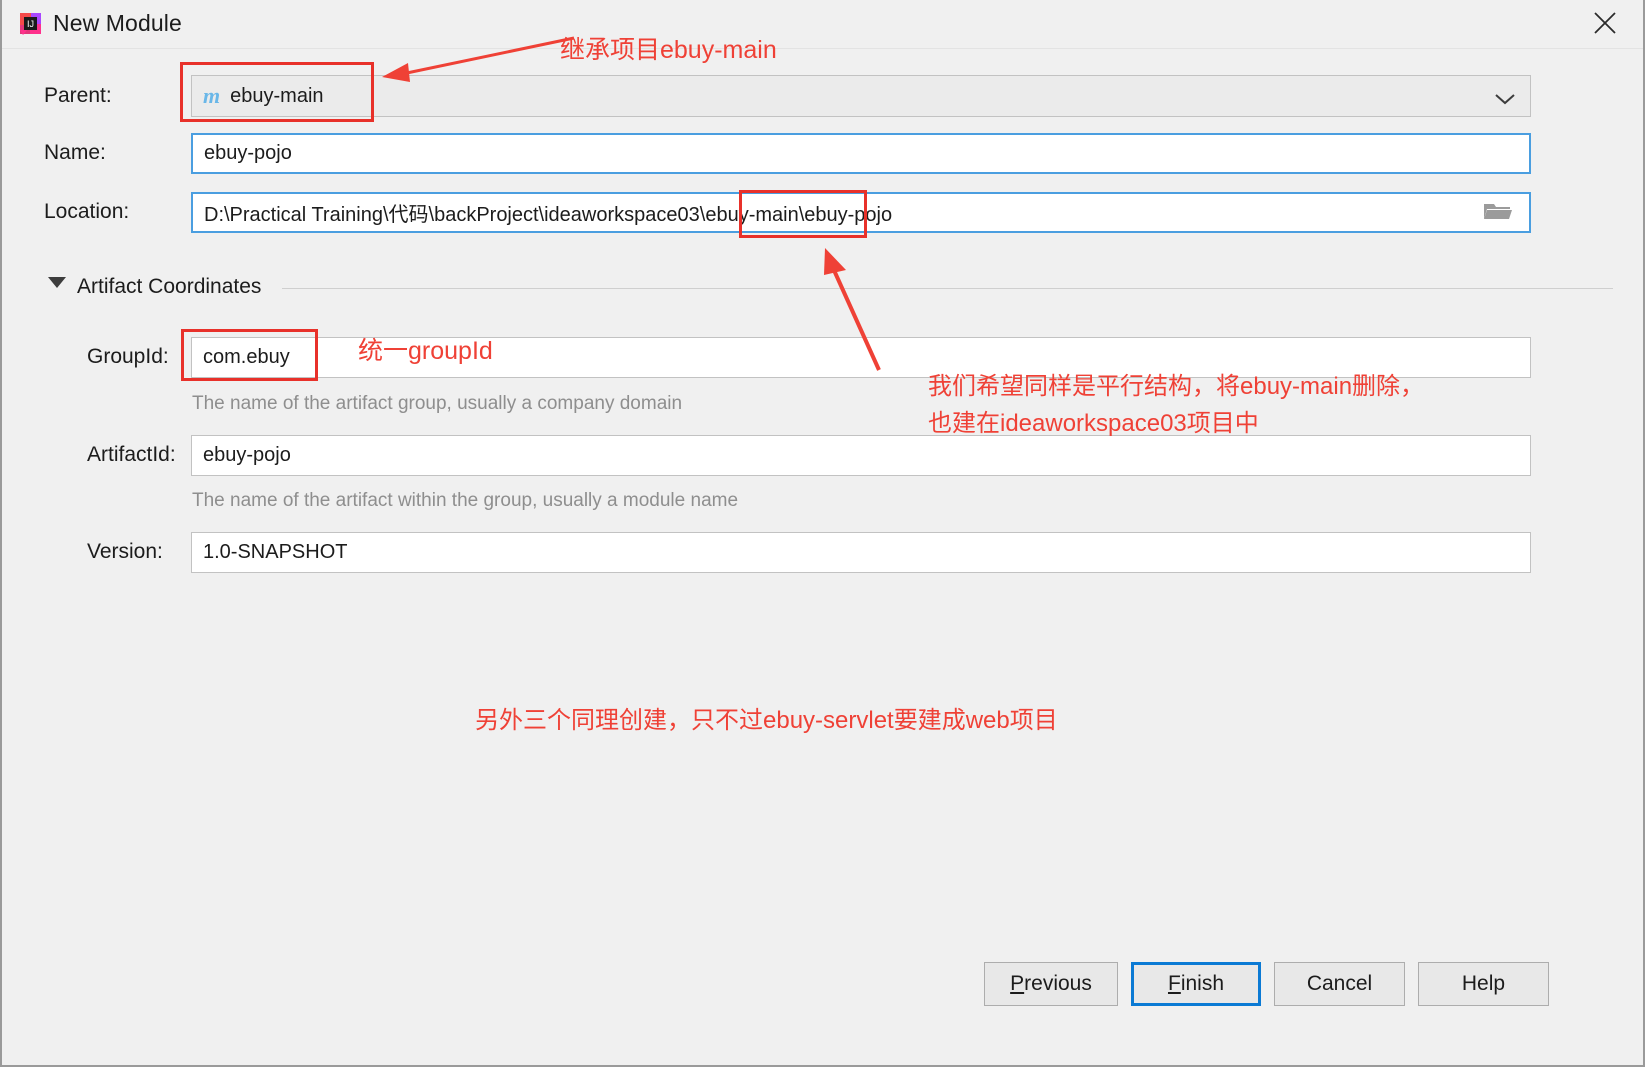  What do you see at coordinates (247, 455) in the screenshot?
I see `artifact-id-value: ebuy-pojo` at bounding box center [247, 455].